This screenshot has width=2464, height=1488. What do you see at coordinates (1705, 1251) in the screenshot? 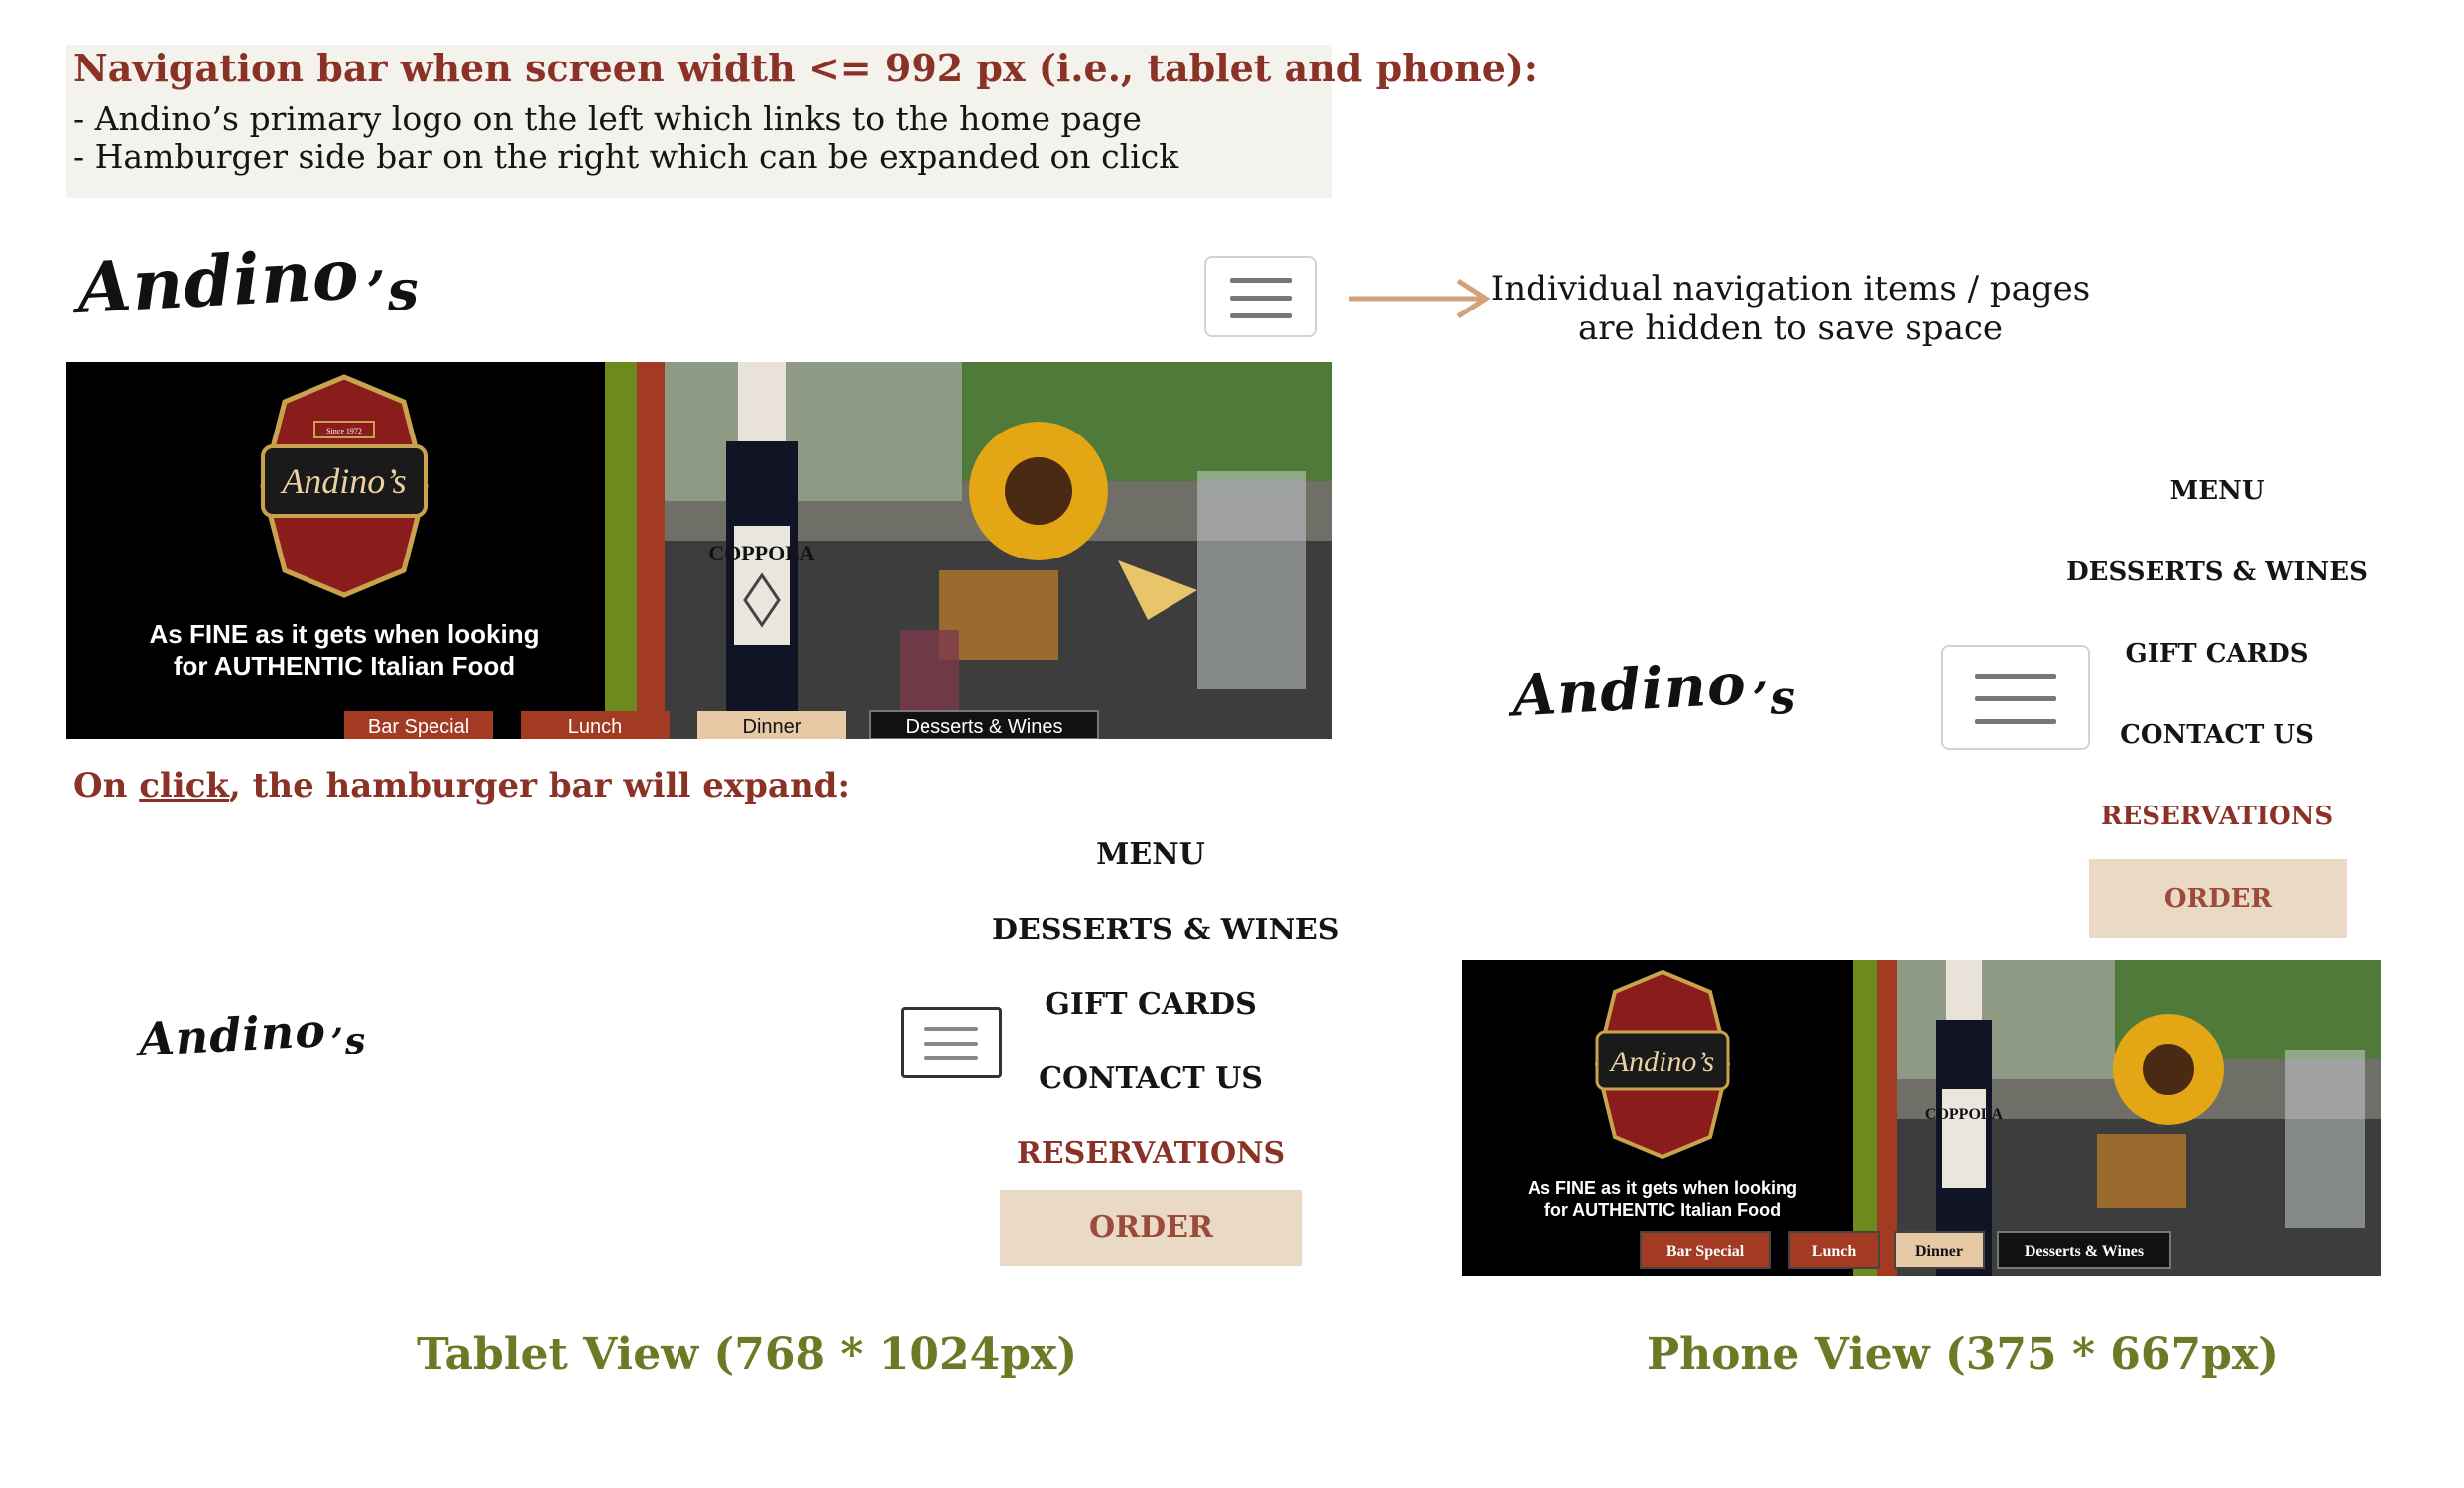
I see `phone-hero-tab-bar-special-label: Bar Special` at bounding box center [1705, 1251].